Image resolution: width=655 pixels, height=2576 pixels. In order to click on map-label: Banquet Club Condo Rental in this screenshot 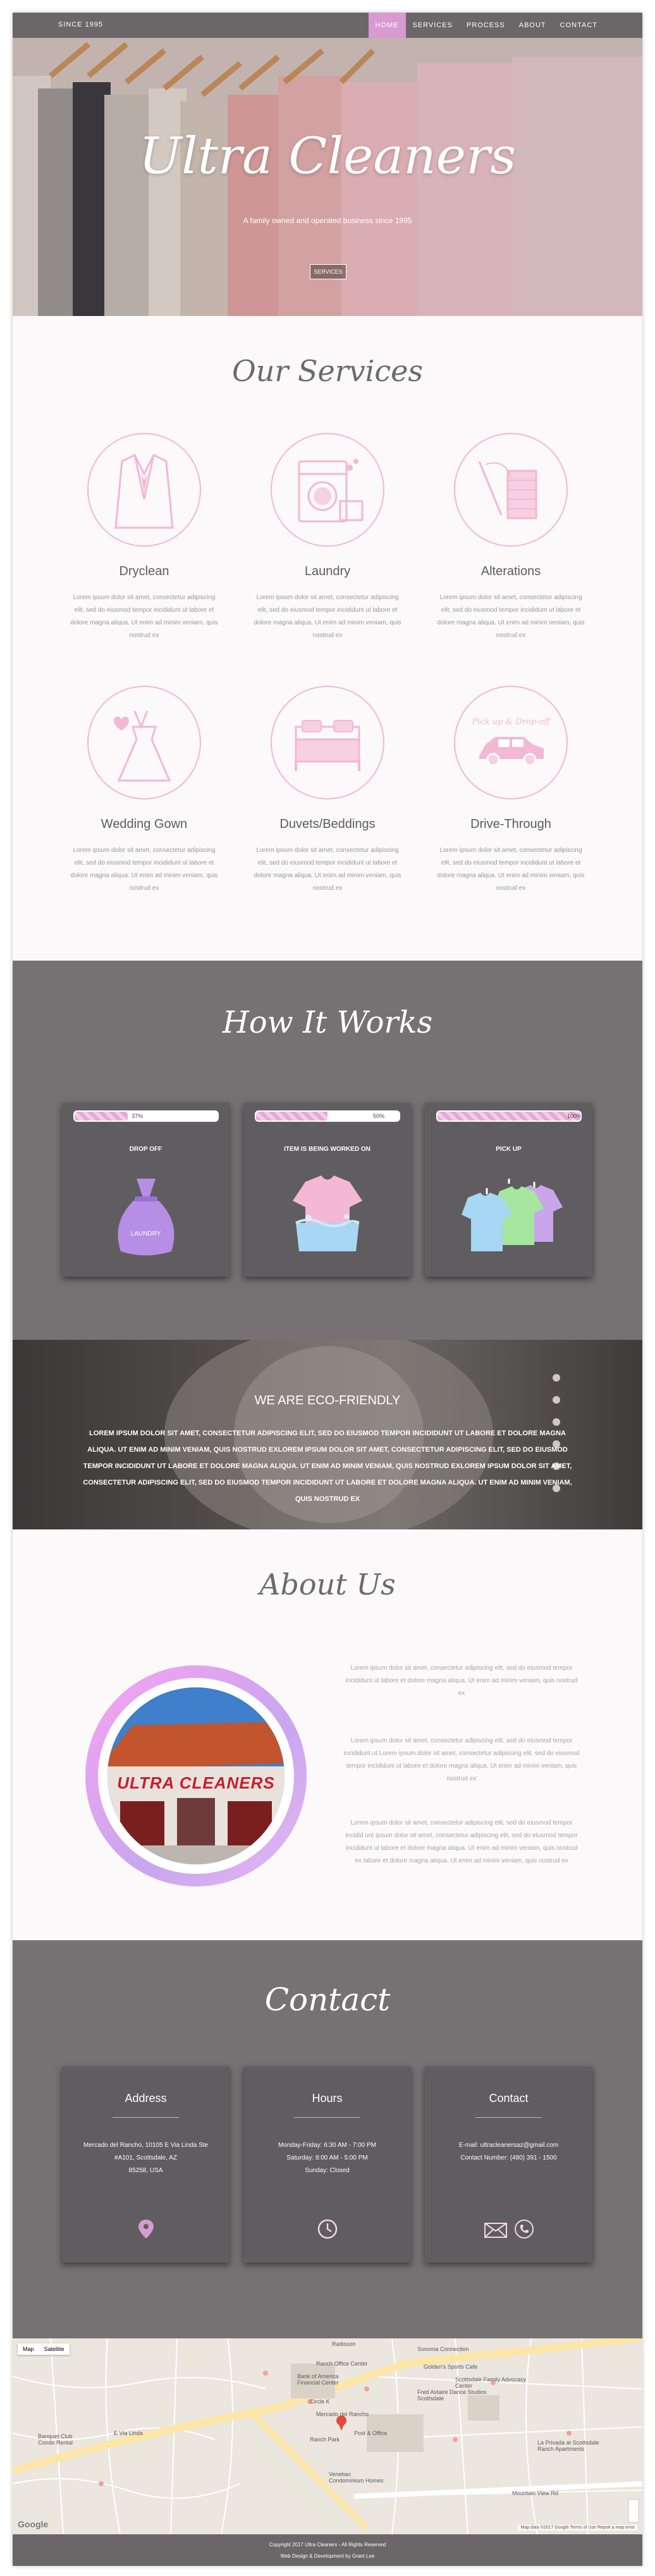, I will do `click(55, 2439)`.